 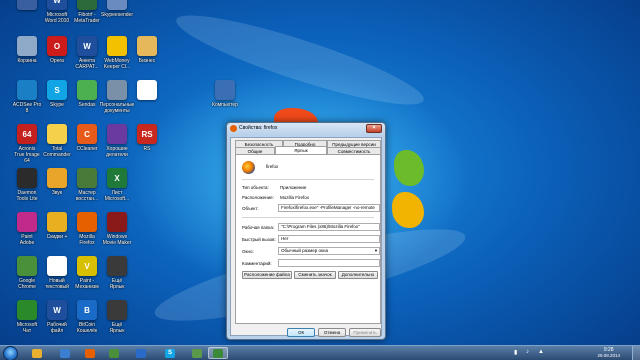 I want to click on movie-maker-icon, so click(x=117, y=222).